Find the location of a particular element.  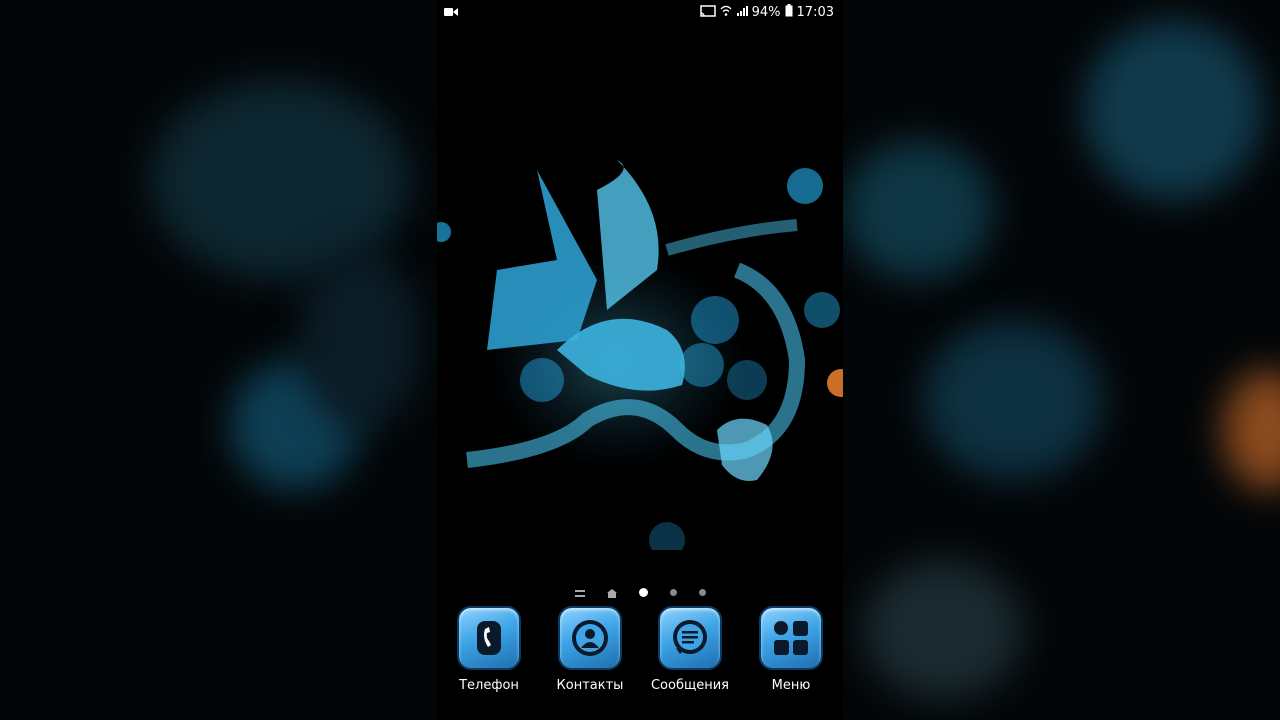

apps-grid-icon is located at coordinates (791, 638).